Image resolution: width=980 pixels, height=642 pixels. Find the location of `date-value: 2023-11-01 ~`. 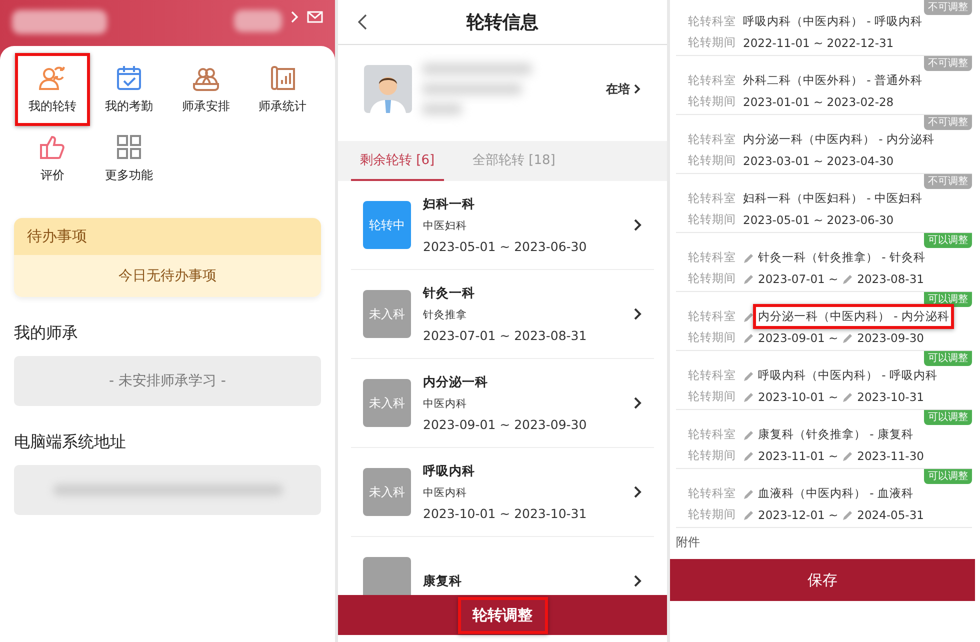

date-value: 2023-11-01 ~ is located at coordinates (798, 455).